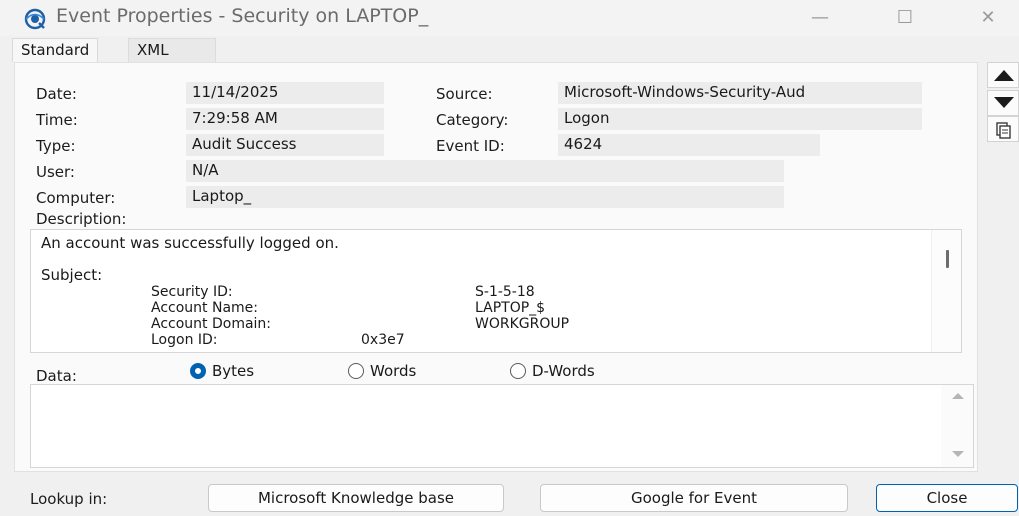 The image size is (1019, 516). What do you see at coordinates (958, 454) in the screenshot?
I see `scroll-down-icon` at bounding box center [958, 454].